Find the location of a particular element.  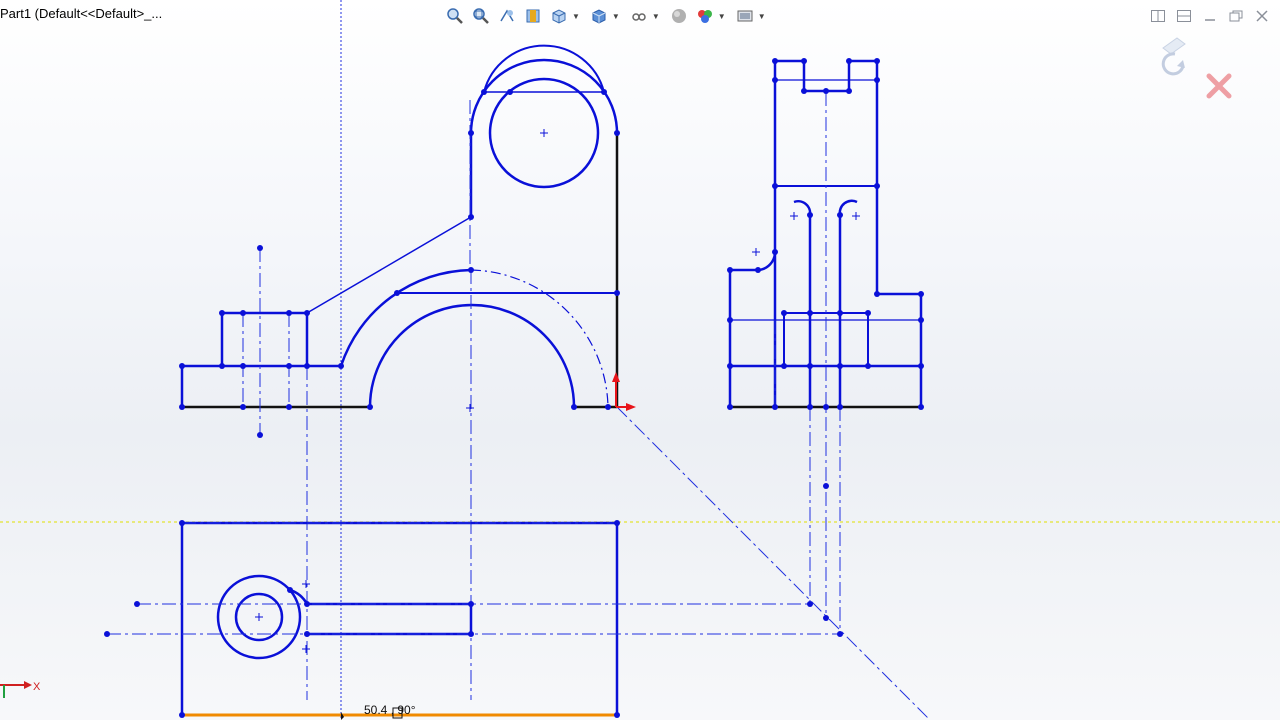

top-view is located at coordinates (399, 618).